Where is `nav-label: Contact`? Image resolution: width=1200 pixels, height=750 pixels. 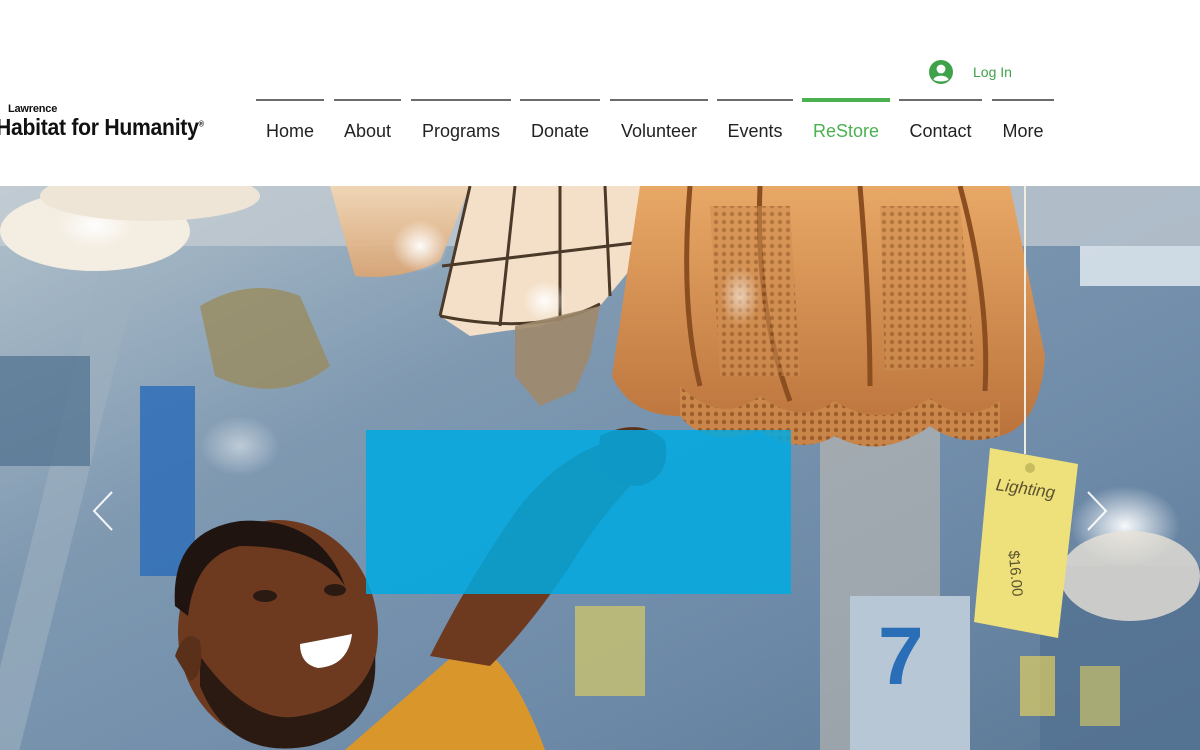 nav-label: Contact is located at coordinates (940, 131).